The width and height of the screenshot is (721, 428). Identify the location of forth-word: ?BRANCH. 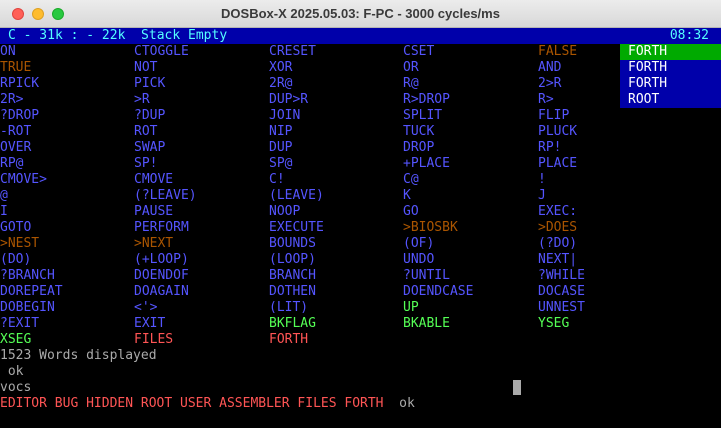
(27, 275).